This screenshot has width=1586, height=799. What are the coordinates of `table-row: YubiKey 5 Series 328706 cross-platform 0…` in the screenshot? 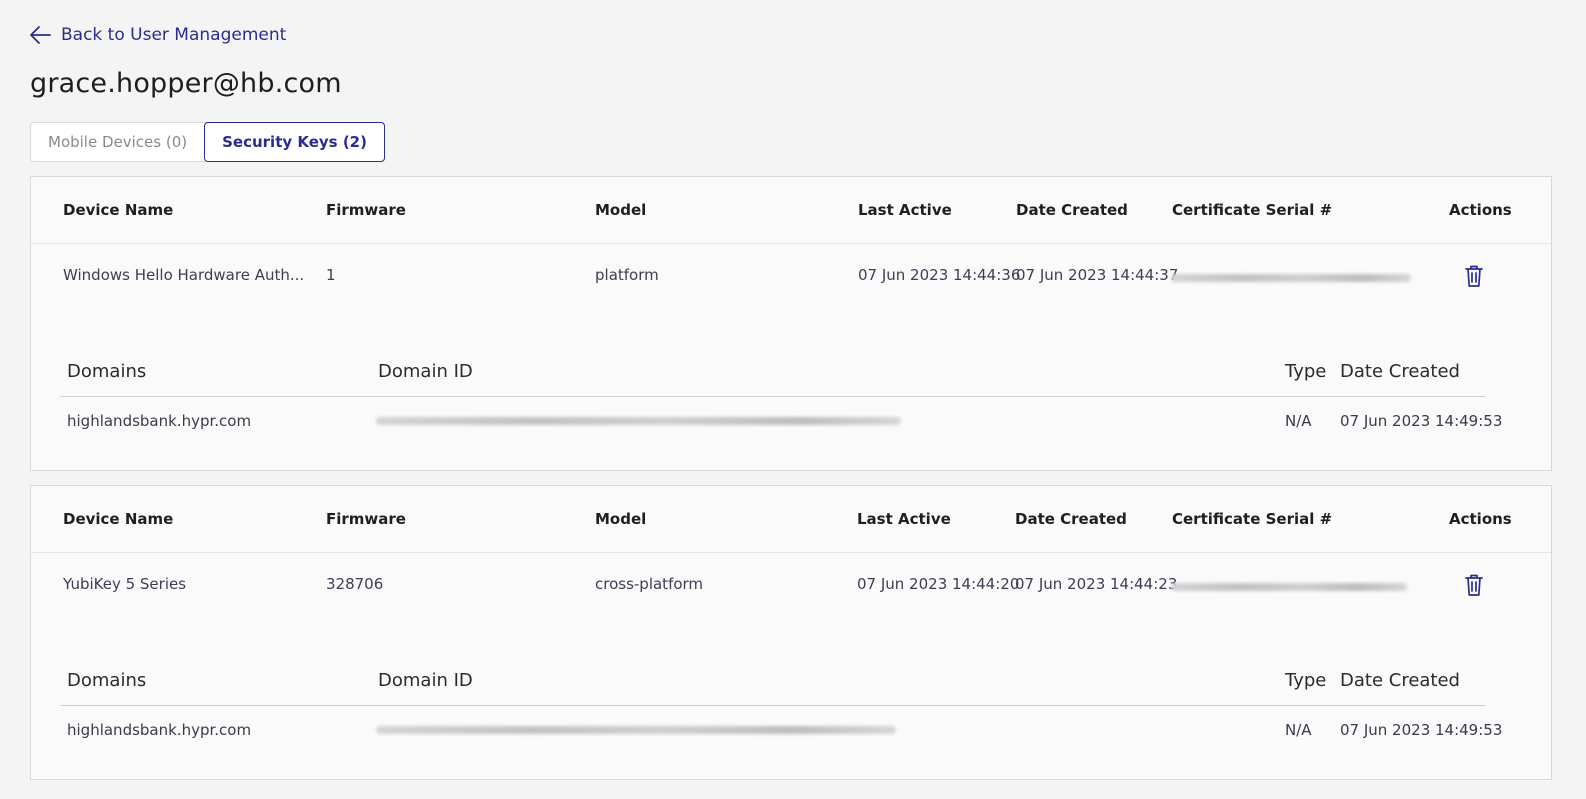 It's located at (791, 586).